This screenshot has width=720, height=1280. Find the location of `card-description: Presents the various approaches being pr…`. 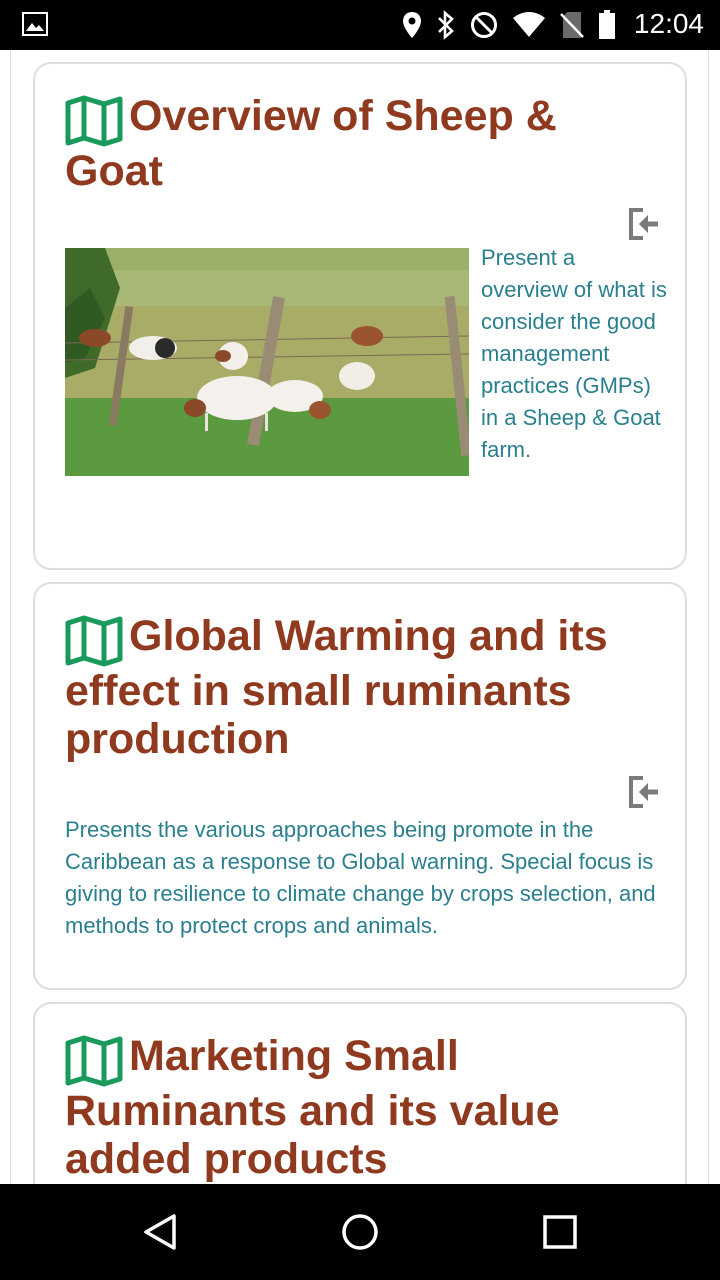

card-description: Presents the various approaches being pr… is located at coordinates (360, 877).